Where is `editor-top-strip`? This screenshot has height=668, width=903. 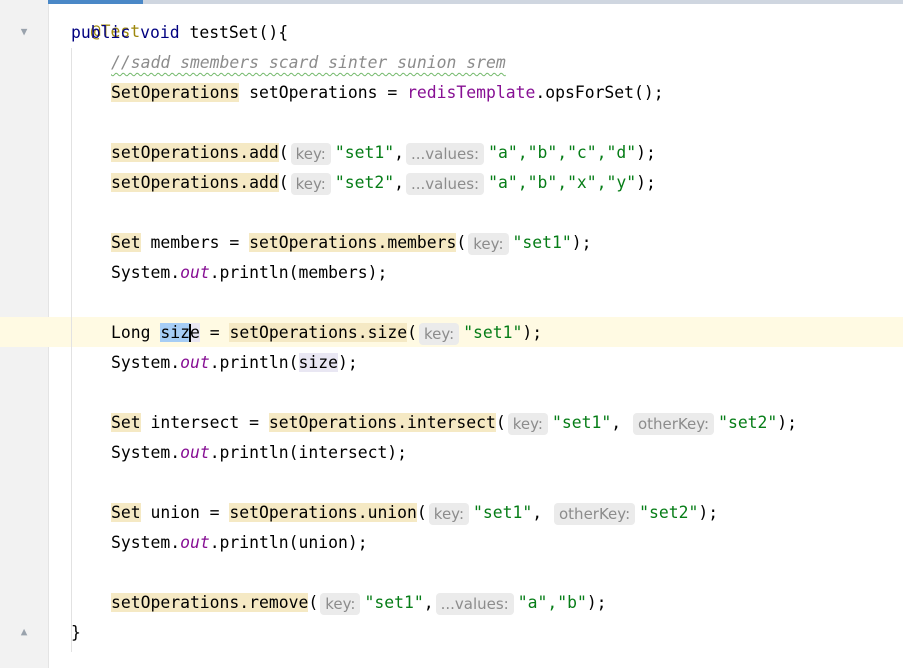
editor-top-strip is located at coordinates (475, 2).